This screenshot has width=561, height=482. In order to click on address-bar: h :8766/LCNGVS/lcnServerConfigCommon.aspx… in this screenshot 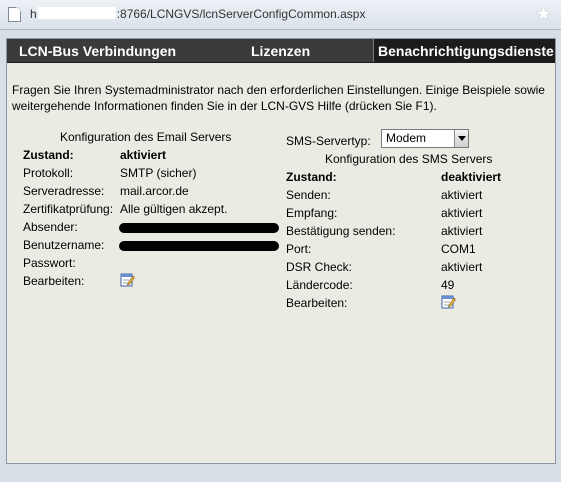, I will do `click(280, 15)`.